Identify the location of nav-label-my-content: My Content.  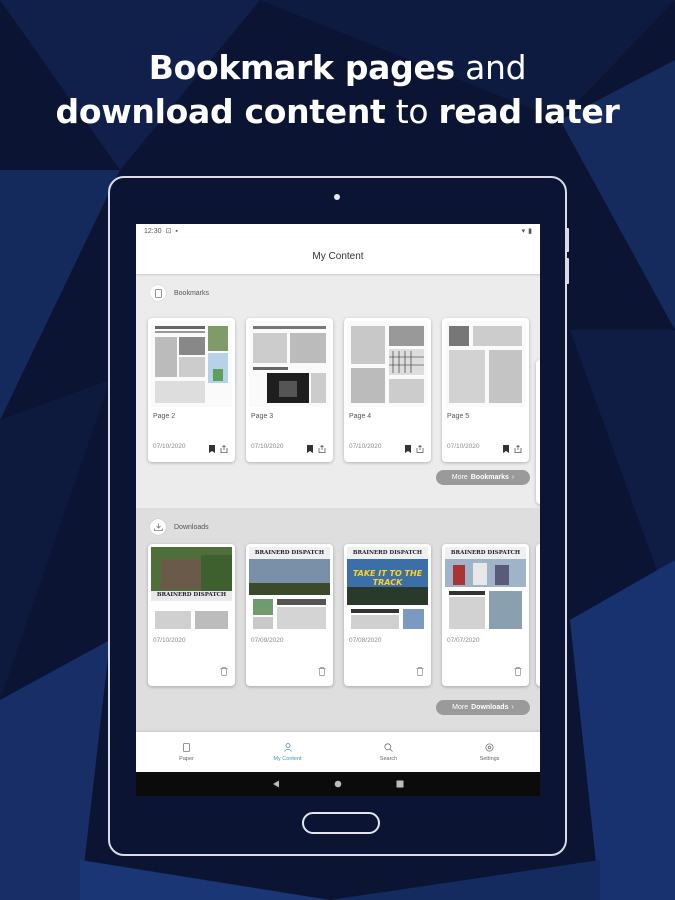
(287, 758).